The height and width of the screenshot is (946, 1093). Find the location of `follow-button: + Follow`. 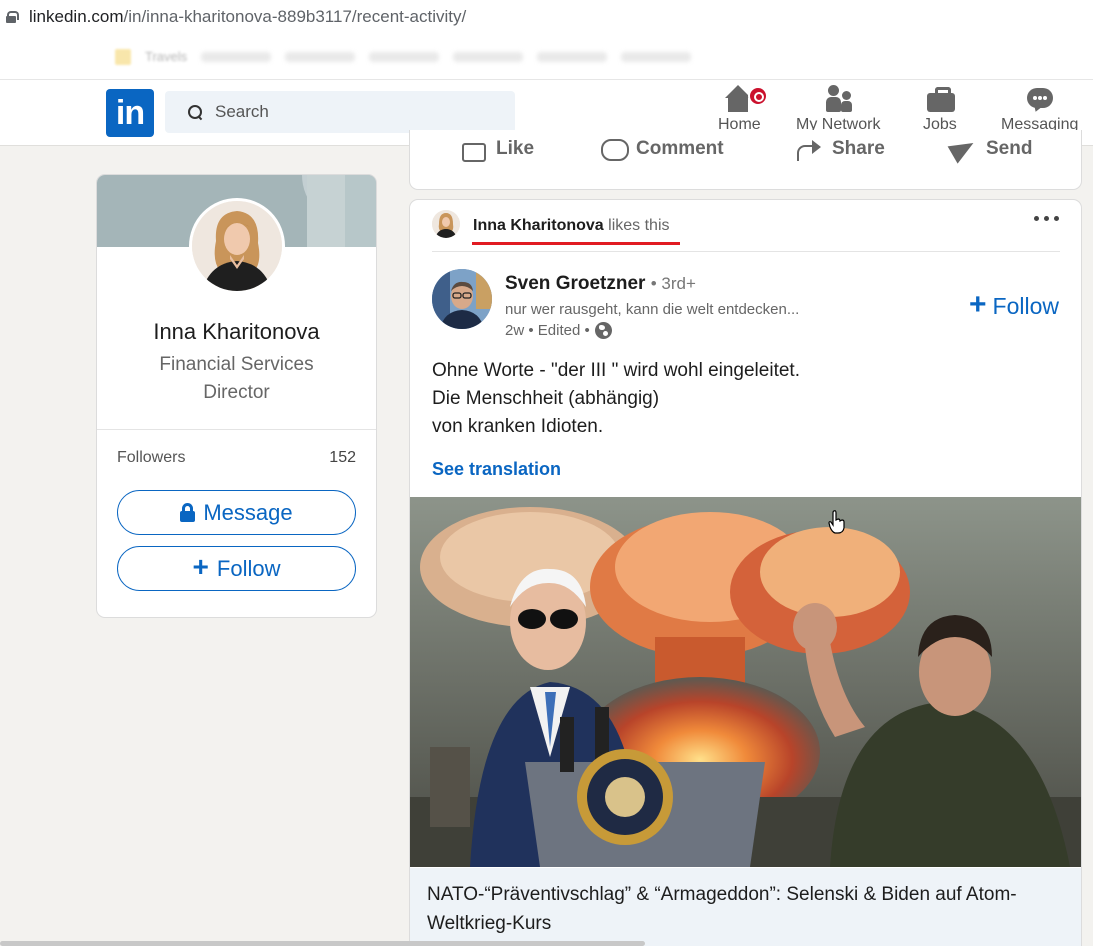

follow-button: + Follow is located at coordinates (236, 568).